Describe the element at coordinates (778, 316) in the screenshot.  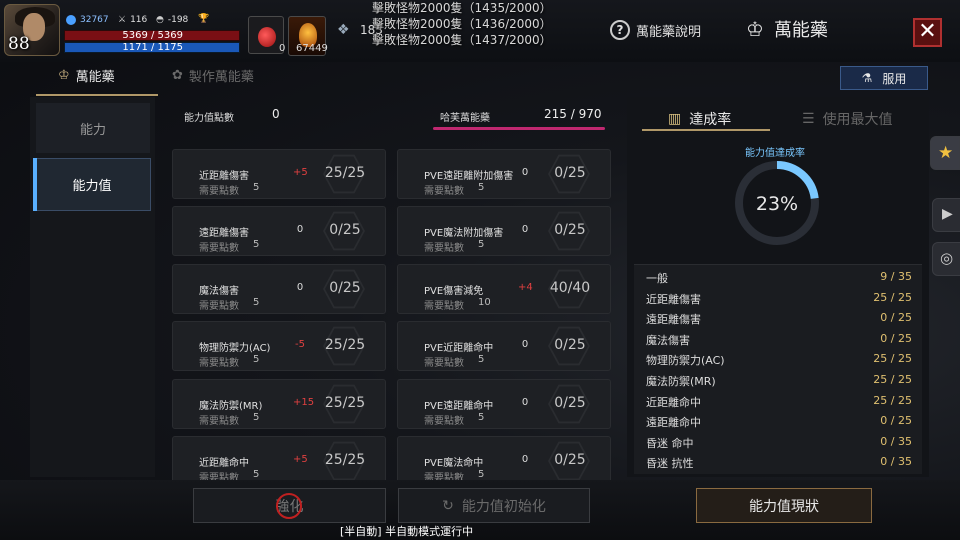
I see `summary-row: 遠距離傷害 0 / 25` at that location.